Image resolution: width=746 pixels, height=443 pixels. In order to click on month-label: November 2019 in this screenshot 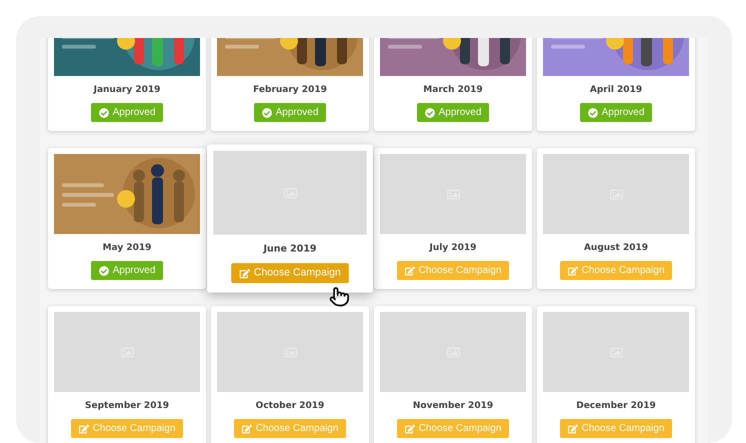, I will do `click(453, 406)`.